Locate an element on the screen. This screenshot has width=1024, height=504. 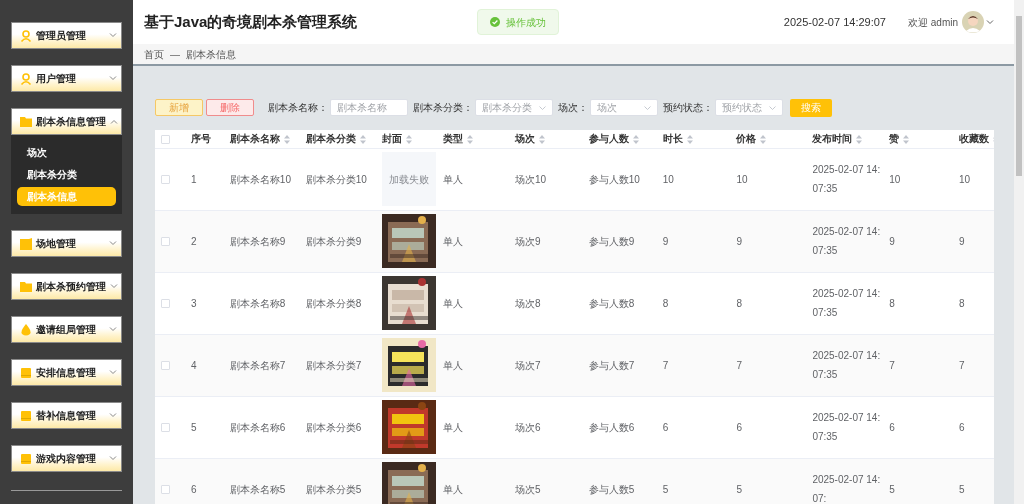
select-placeholder: 剧本杀分类 is located at coordinates (507, 108).